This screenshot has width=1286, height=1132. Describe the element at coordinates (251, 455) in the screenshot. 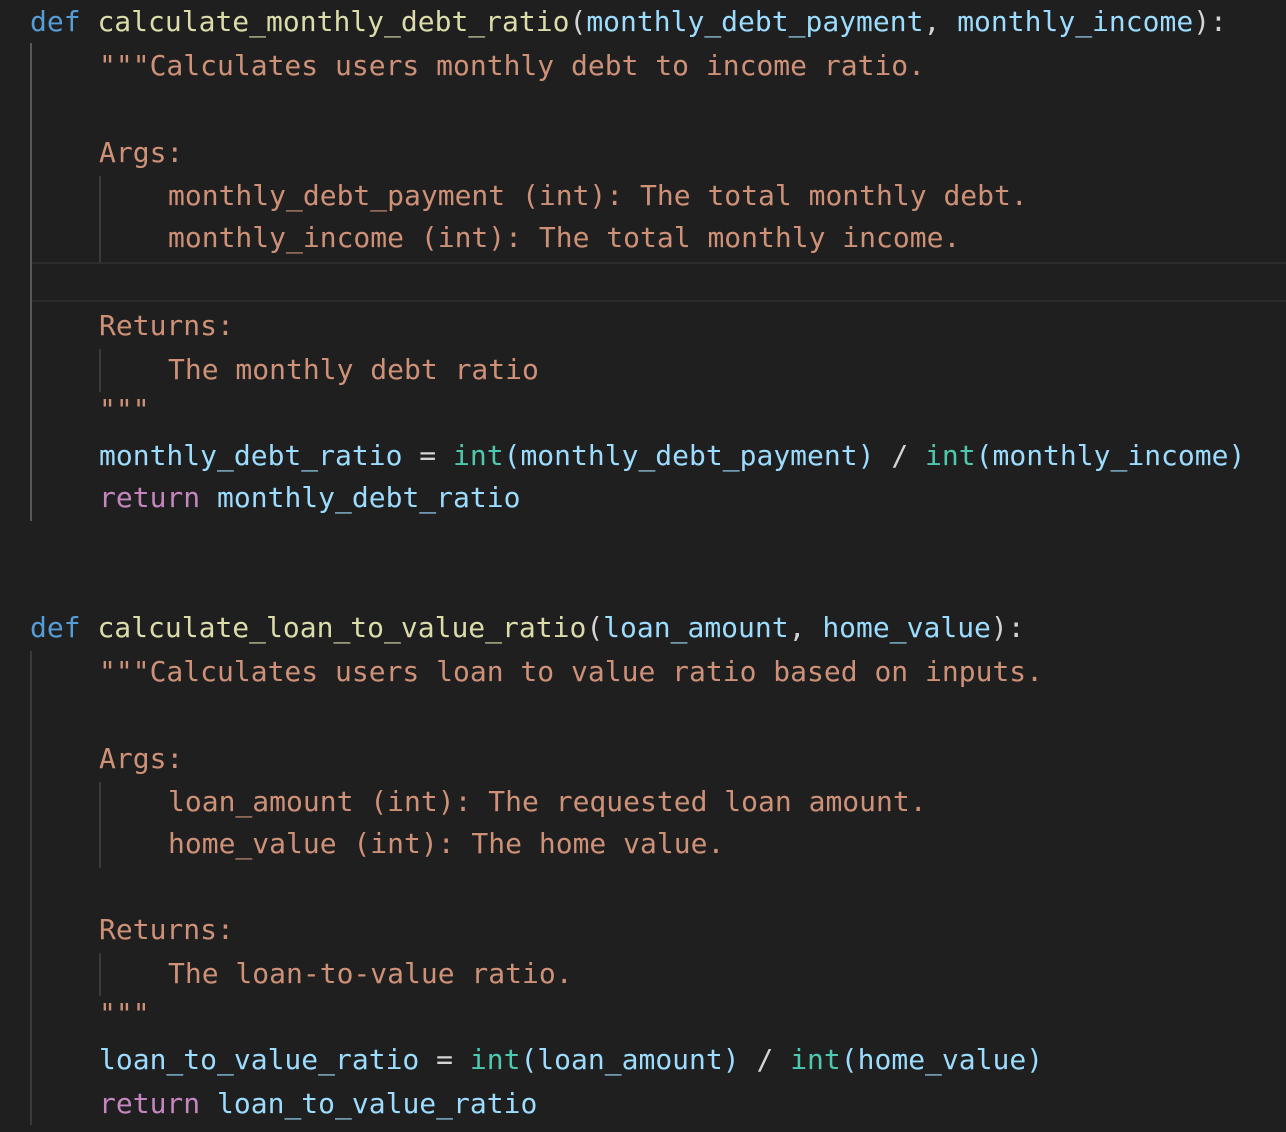

I see `variable: monthly_debt_ratio` at that location.